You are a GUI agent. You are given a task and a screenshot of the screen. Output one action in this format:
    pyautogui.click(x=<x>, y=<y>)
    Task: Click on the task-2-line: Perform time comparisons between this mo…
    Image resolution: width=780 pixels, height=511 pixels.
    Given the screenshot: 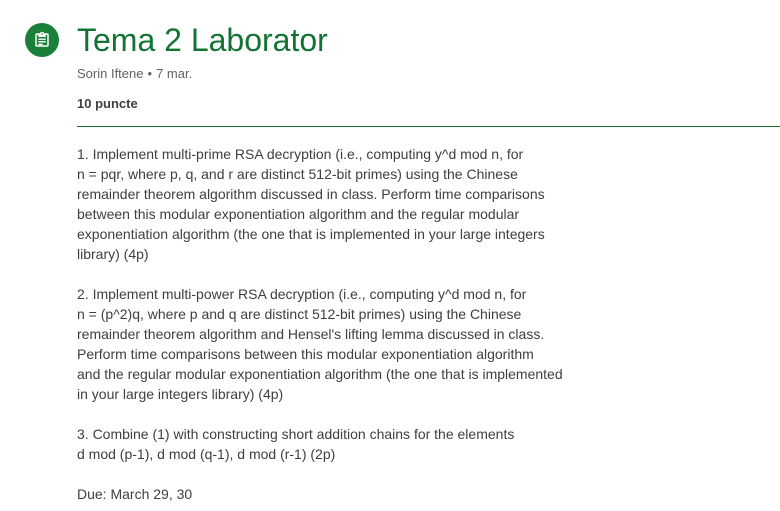 What is the action you would take?
    pyautogui.click(x=305, y=354)
    